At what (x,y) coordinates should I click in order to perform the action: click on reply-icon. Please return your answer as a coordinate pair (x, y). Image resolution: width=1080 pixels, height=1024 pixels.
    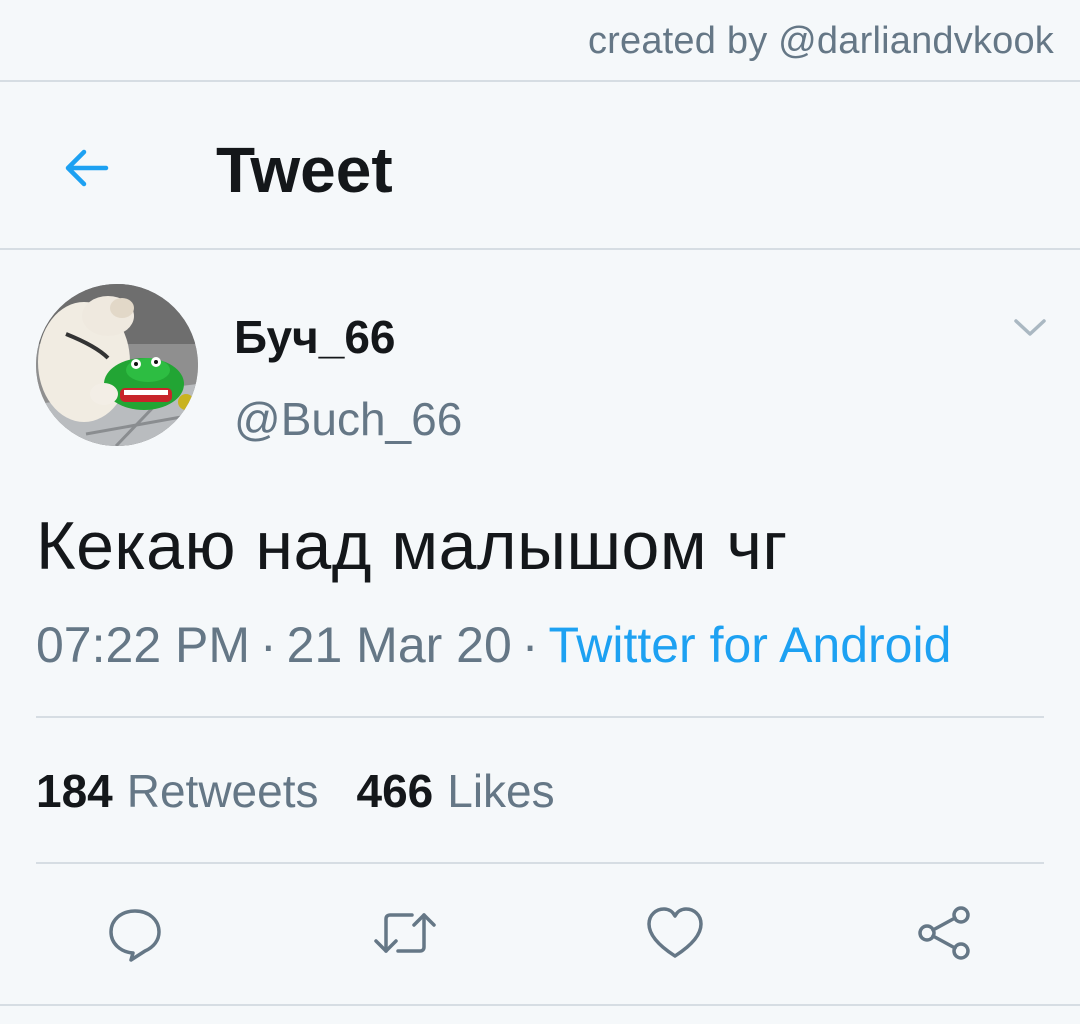
    Looking at the image, I should click on (135, 935).